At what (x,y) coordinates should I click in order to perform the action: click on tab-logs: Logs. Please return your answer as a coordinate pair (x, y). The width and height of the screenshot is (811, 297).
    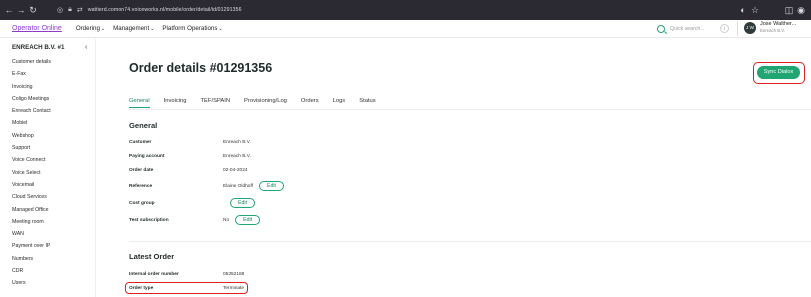
    Looking at the image, I should click on (339, 103).